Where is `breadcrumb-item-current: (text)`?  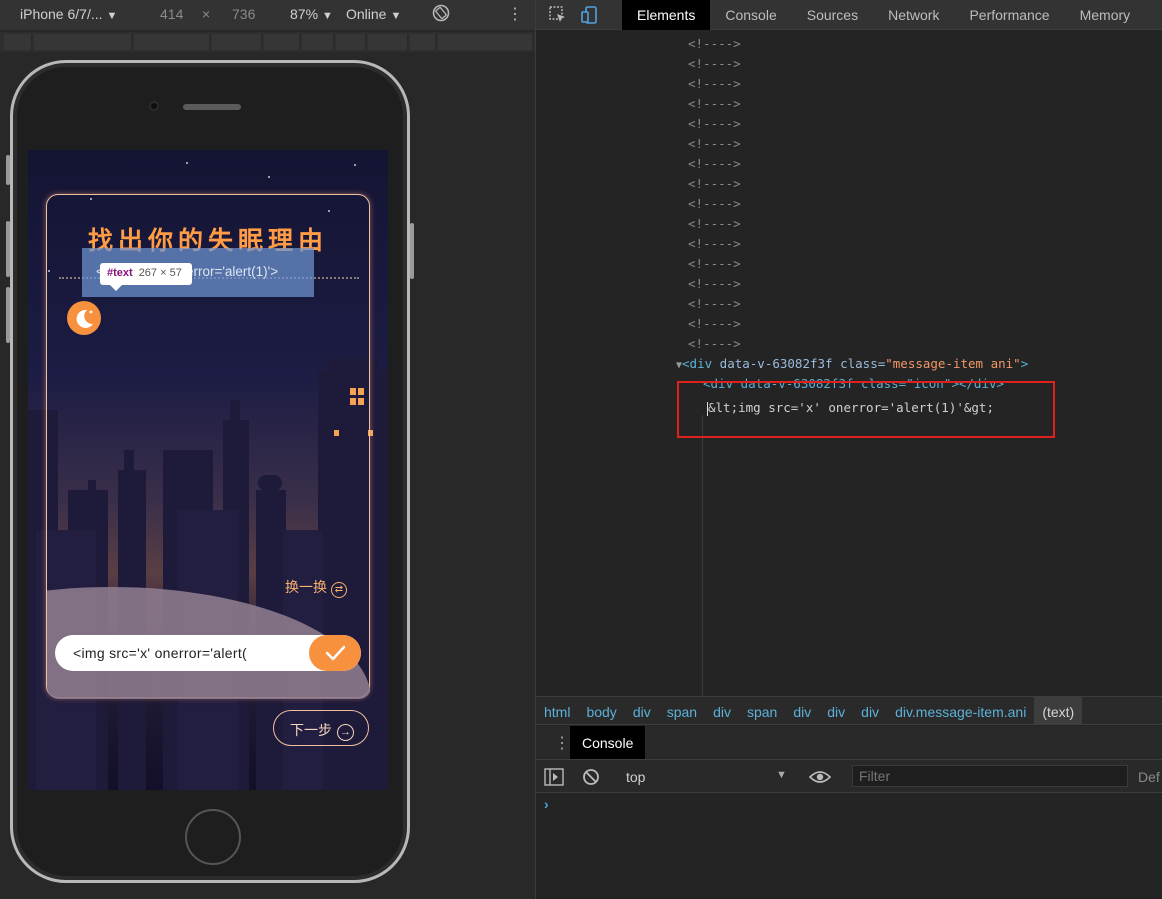
breadcrumb-item-current: (text) is located at coordinates (1058, 710).